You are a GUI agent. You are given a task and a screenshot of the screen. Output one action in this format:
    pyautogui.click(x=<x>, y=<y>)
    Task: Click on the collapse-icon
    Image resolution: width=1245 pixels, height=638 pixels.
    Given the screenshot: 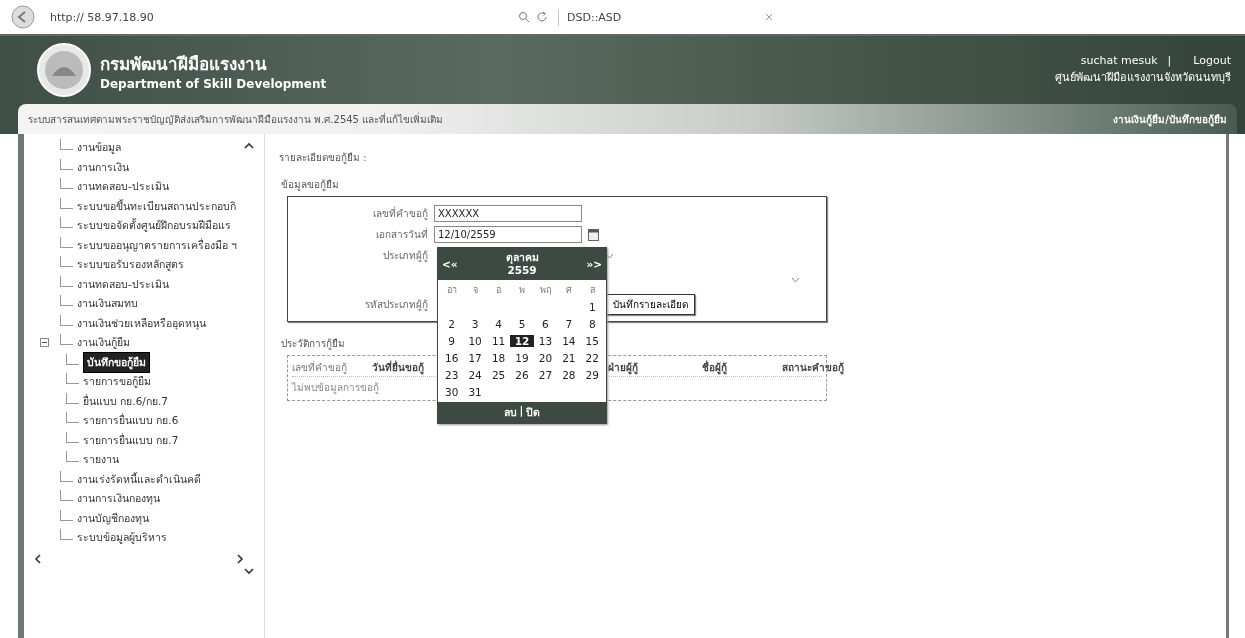 What is the action you would take?
    pyautogui.click(x=44, y=343)
    